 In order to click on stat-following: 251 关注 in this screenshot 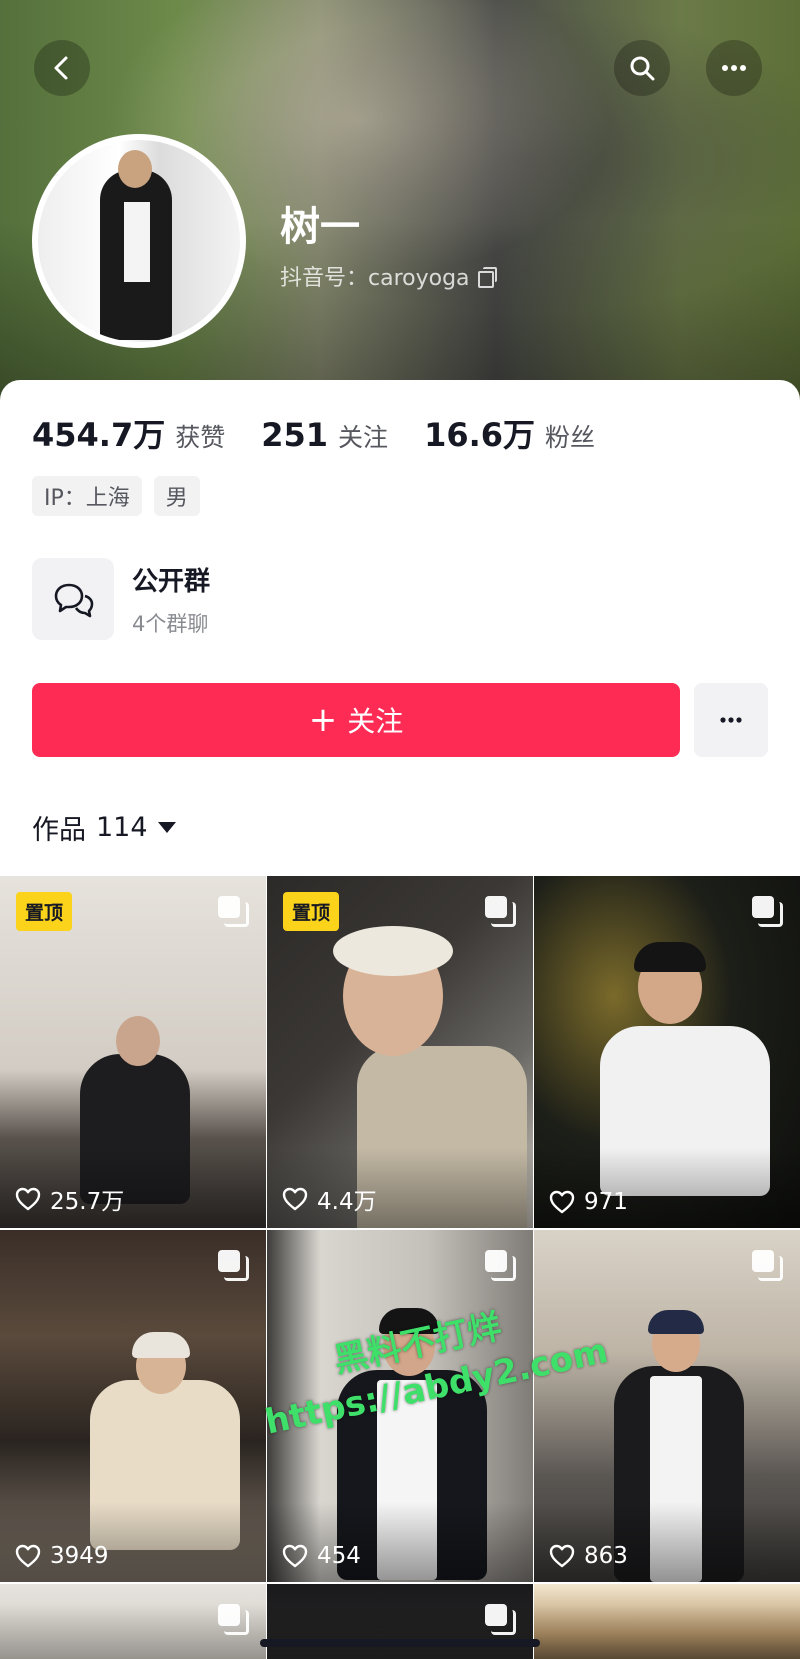, I will do `click(324, 435)`.